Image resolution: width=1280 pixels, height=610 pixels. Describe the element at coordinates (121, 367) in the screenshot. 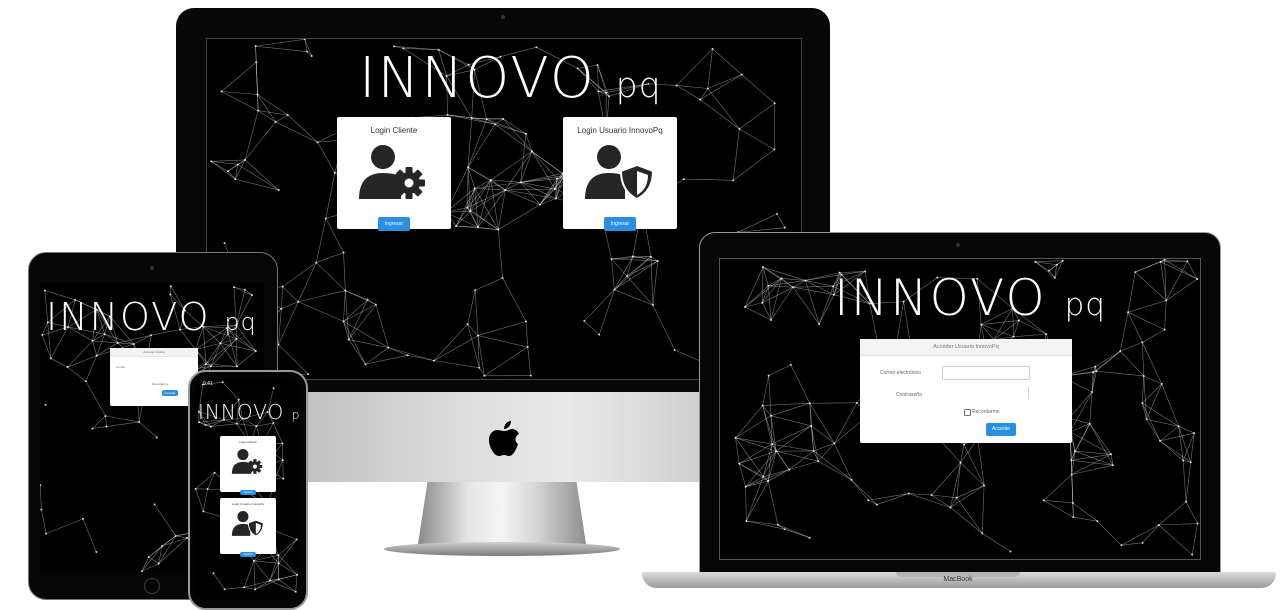

I see `tablet-email-label: Correo` at that location.